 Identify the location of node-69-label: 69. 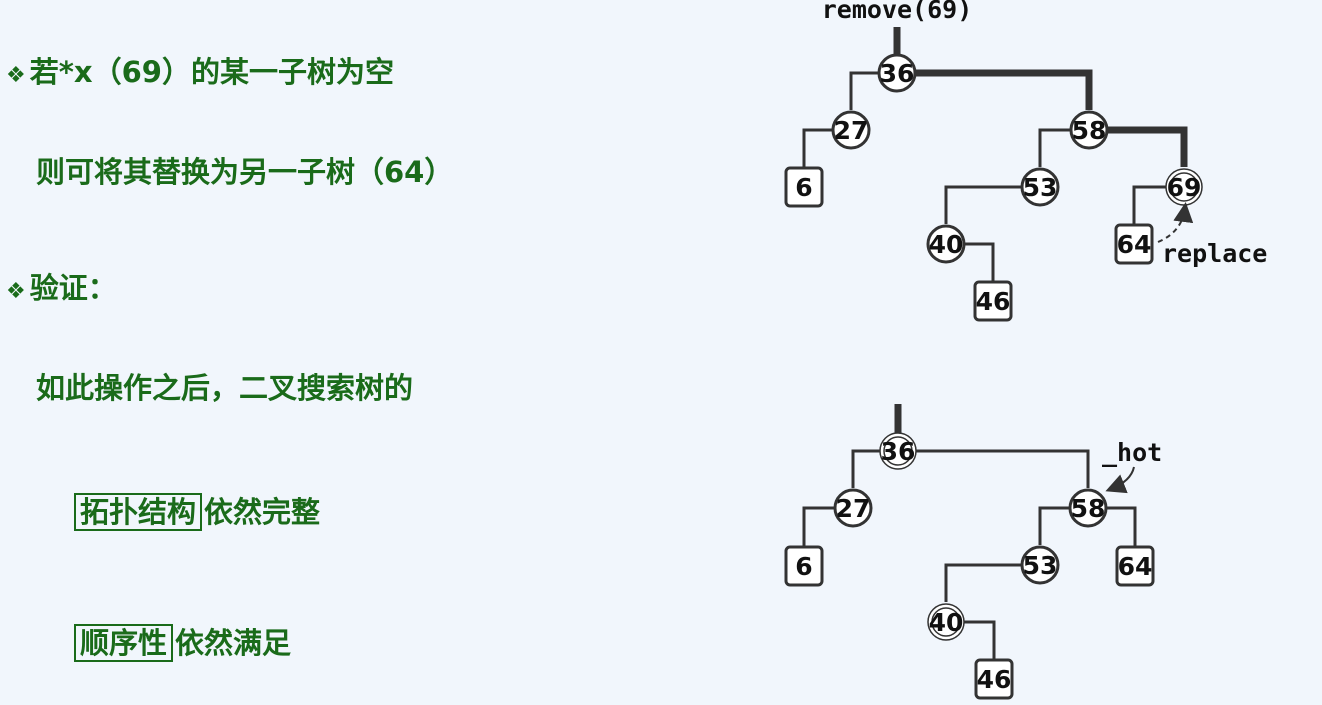
(1184, 187).